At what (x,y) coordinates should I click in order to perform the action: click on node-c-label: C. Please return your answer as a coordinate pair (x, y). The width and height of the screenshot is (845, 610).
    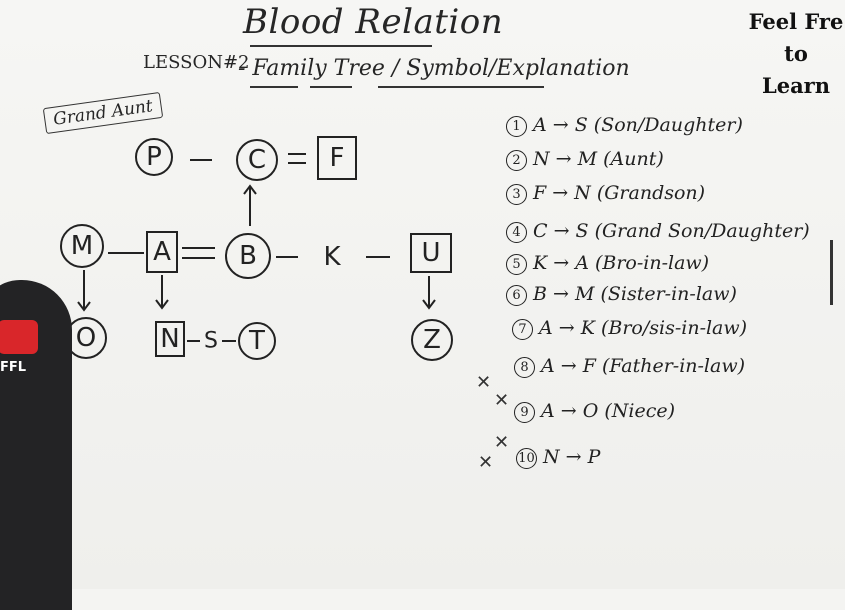
    Looking at the image, I should click on (257, 160).